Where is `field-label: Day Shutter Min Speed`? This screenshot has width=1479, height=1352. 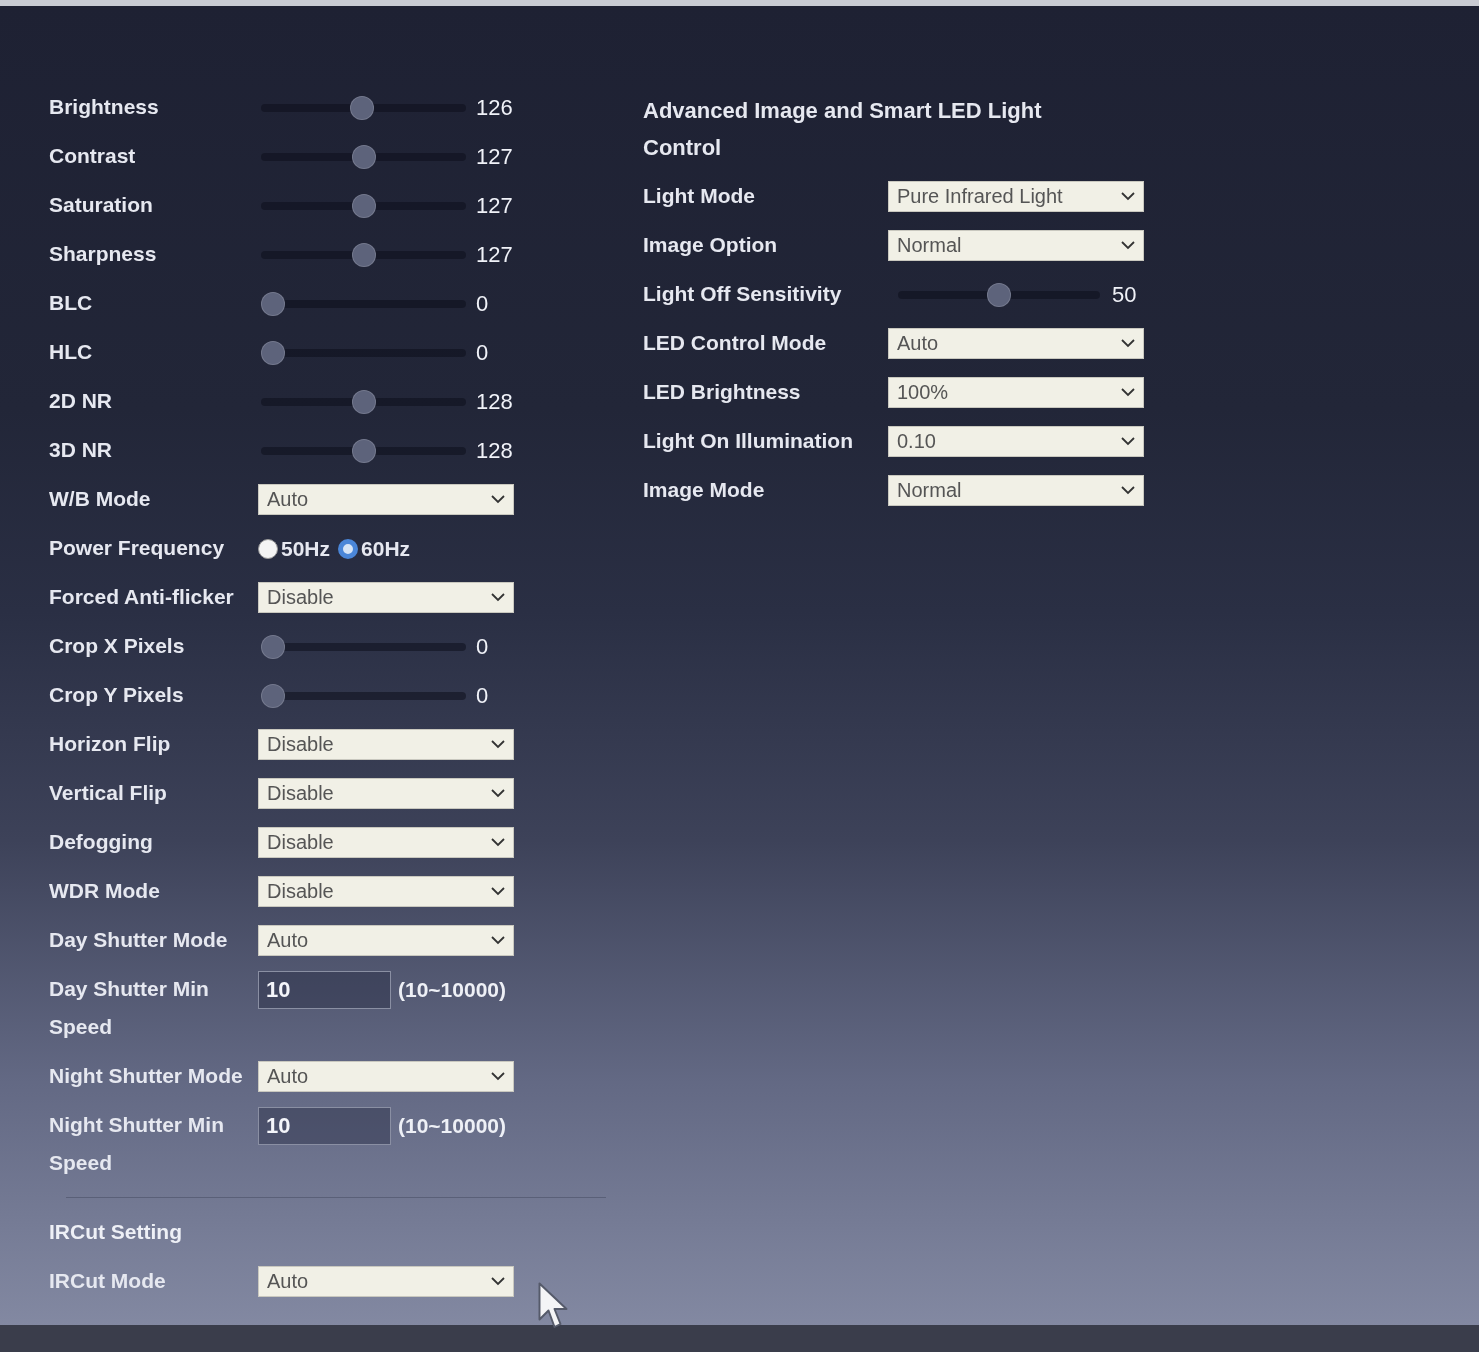
field-label: Day Shutter Min Speed is located at coordinates (129, 1008).